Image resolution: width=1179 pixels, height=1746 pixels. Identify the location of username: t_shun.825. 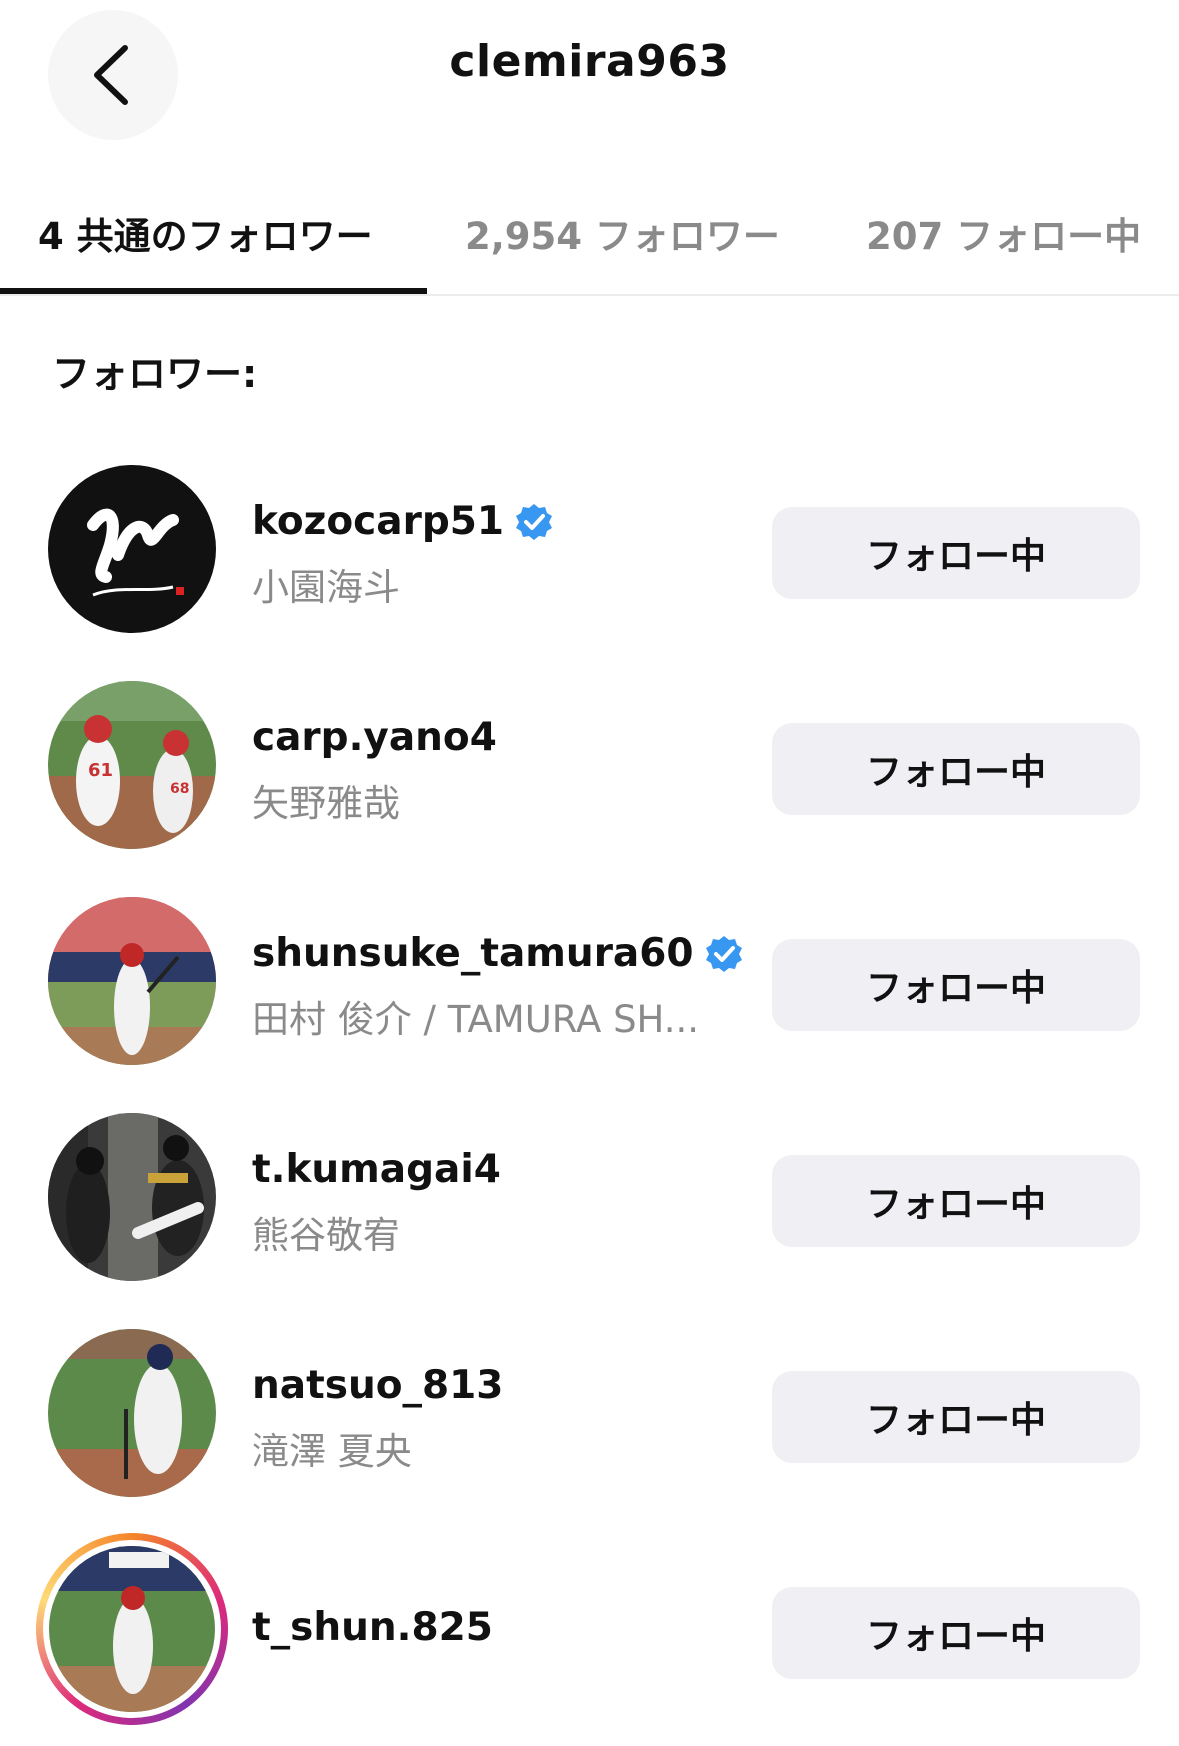
(372, 1627).